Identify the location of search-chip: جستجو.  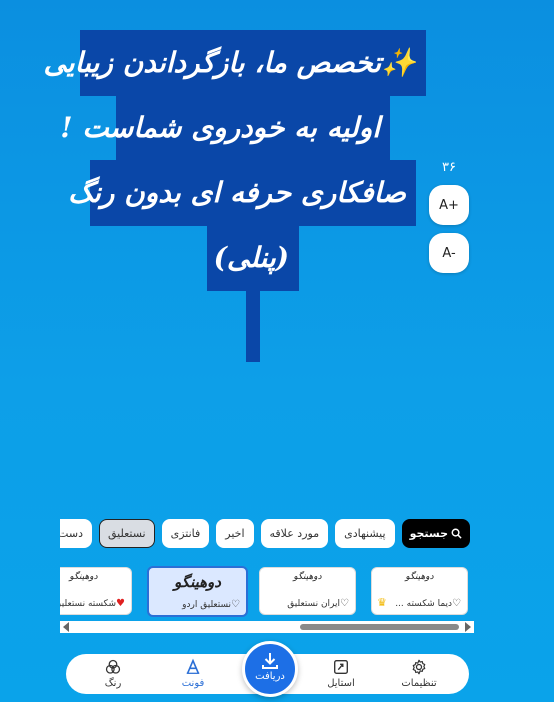
(435, 533).